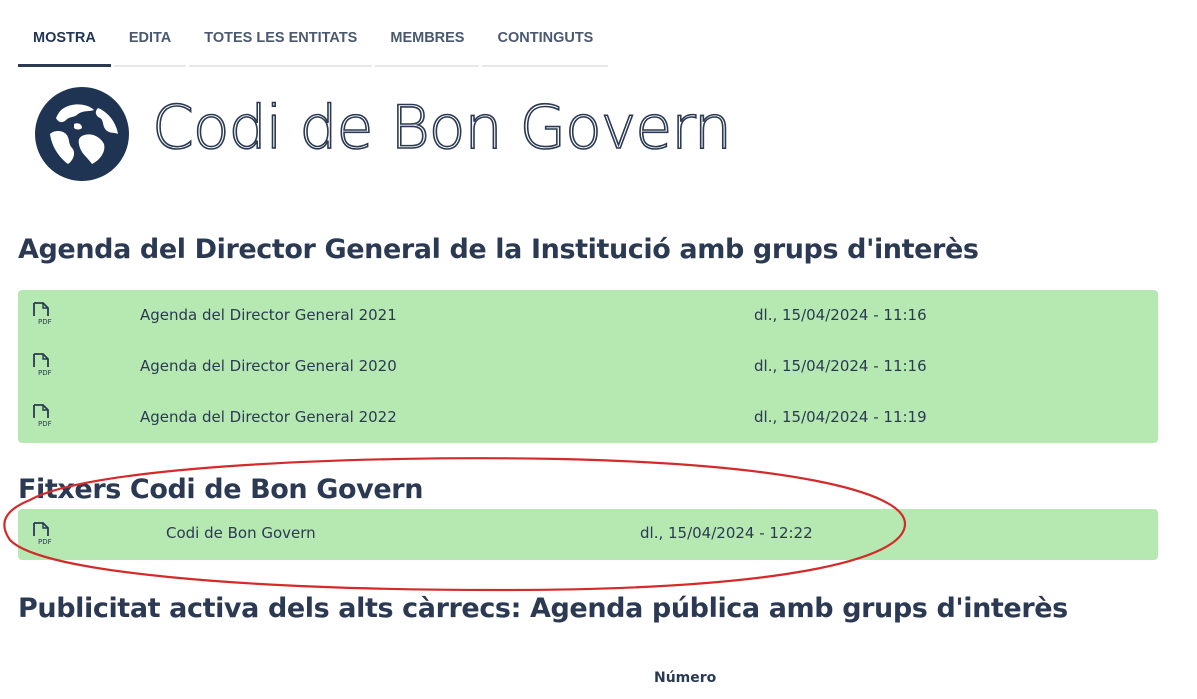  I want to click on tab-mostra: MOSTRA, so click(64, 44).